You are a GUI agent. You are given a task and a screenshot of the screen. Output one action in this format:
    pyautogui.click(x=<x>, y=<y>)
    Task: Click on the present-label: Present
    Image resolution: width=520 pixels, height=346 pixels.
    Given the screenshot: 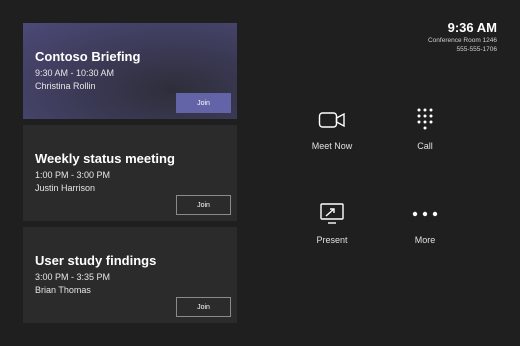 What is the action you would take?
    pyautogui.click(x=332, y=240)
    